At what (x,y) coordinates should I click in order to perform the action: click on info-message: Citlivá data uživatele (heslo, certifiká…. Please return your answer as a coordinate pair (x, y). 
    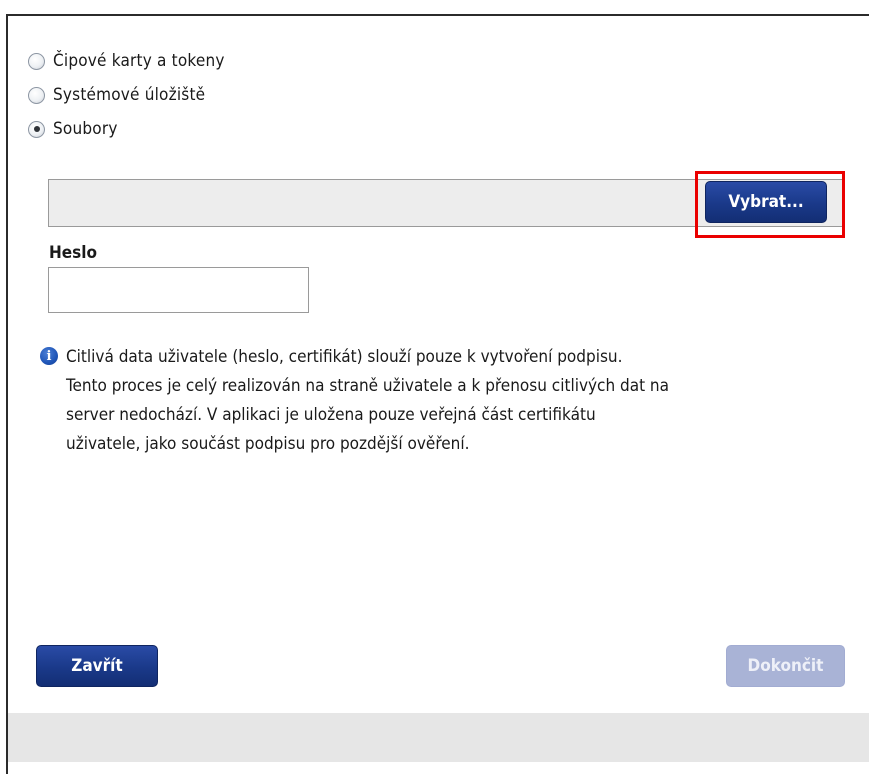
    Looking at the image, I should click on (461, 401).